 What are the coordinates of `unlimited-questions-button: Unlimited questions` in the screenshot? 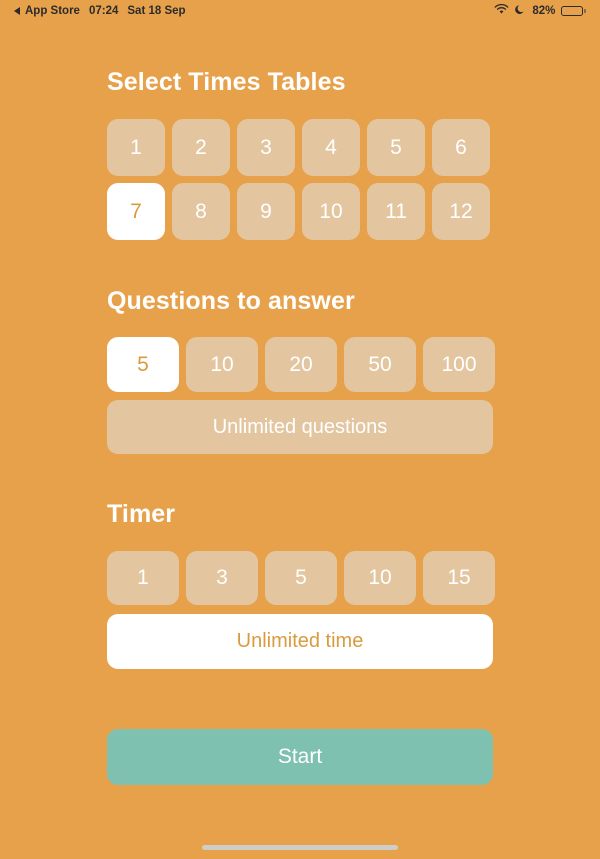 It's located at (300, 427).